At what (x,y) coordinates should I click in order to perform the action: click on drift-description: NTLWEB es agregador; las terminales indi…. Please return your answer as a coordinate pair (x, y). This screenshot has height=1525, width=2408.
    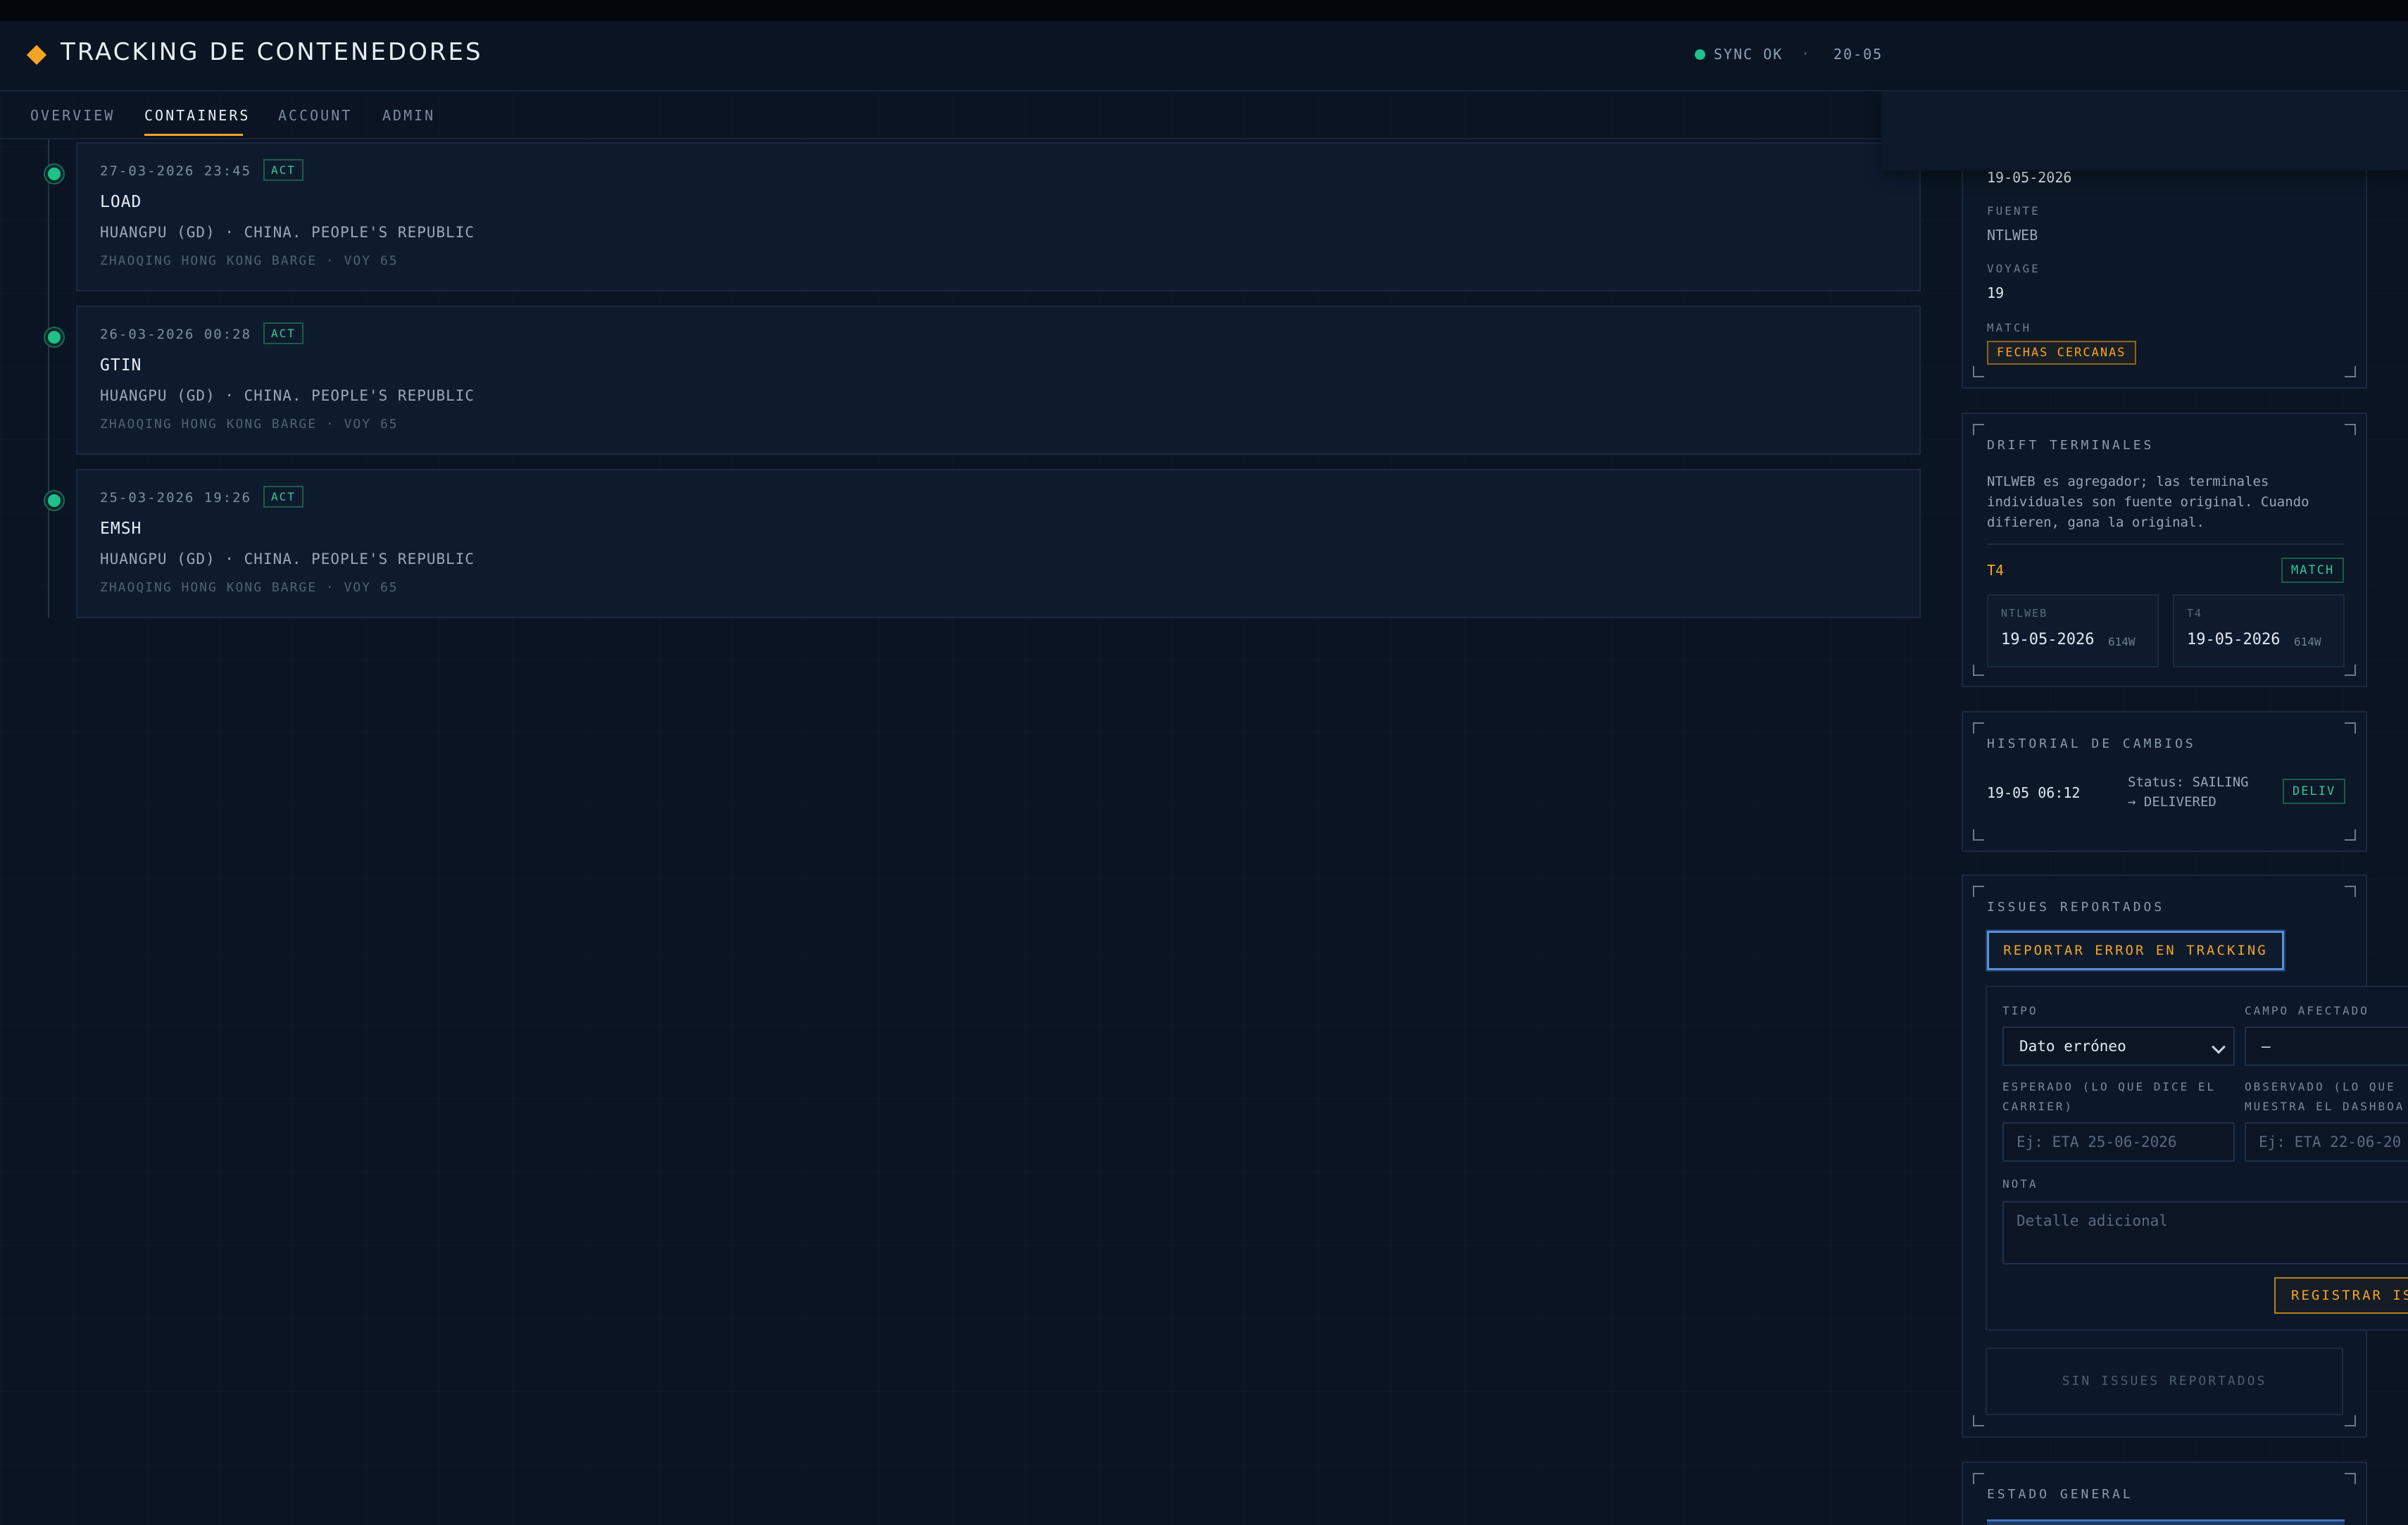
    Looking at the image, I should click on (2148, 502).